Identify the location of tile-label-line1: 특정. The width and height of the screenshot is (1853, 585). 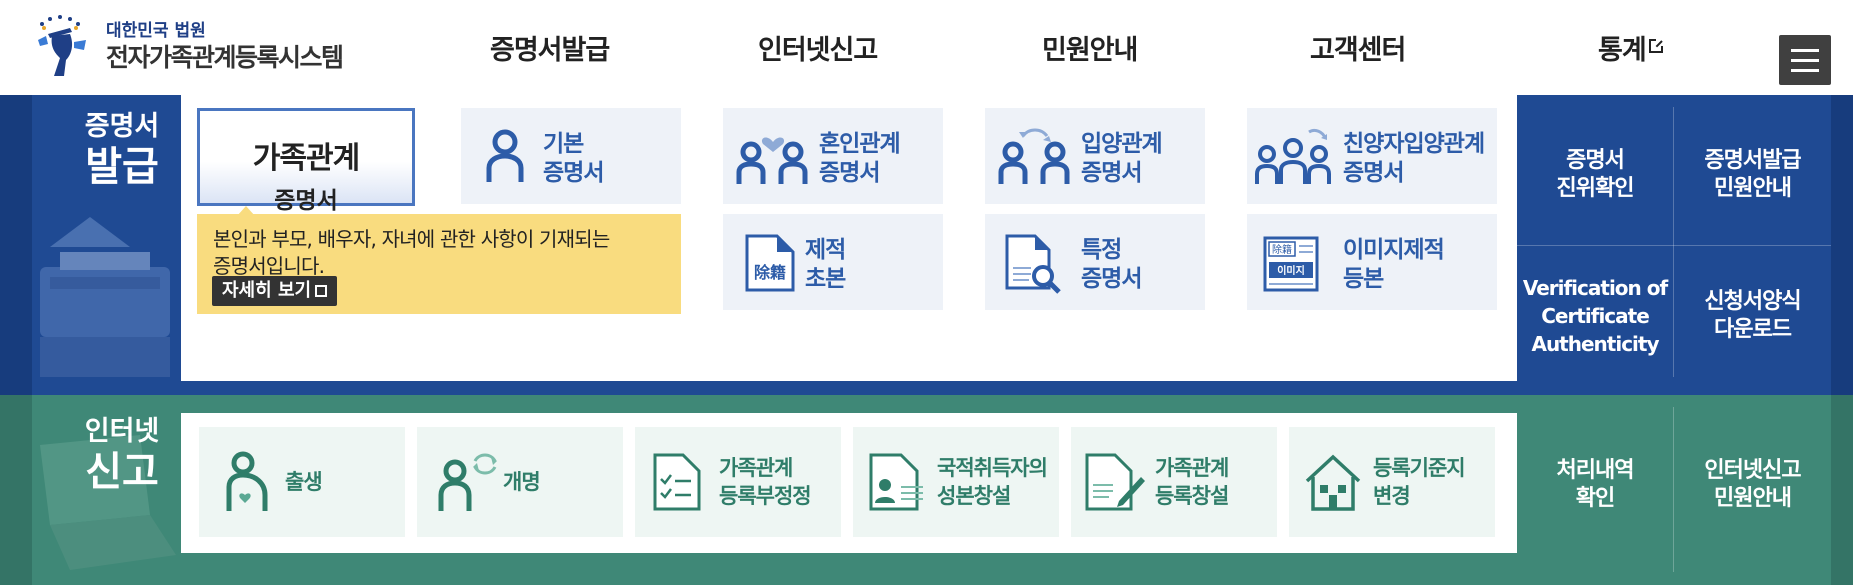
(1101, 250).